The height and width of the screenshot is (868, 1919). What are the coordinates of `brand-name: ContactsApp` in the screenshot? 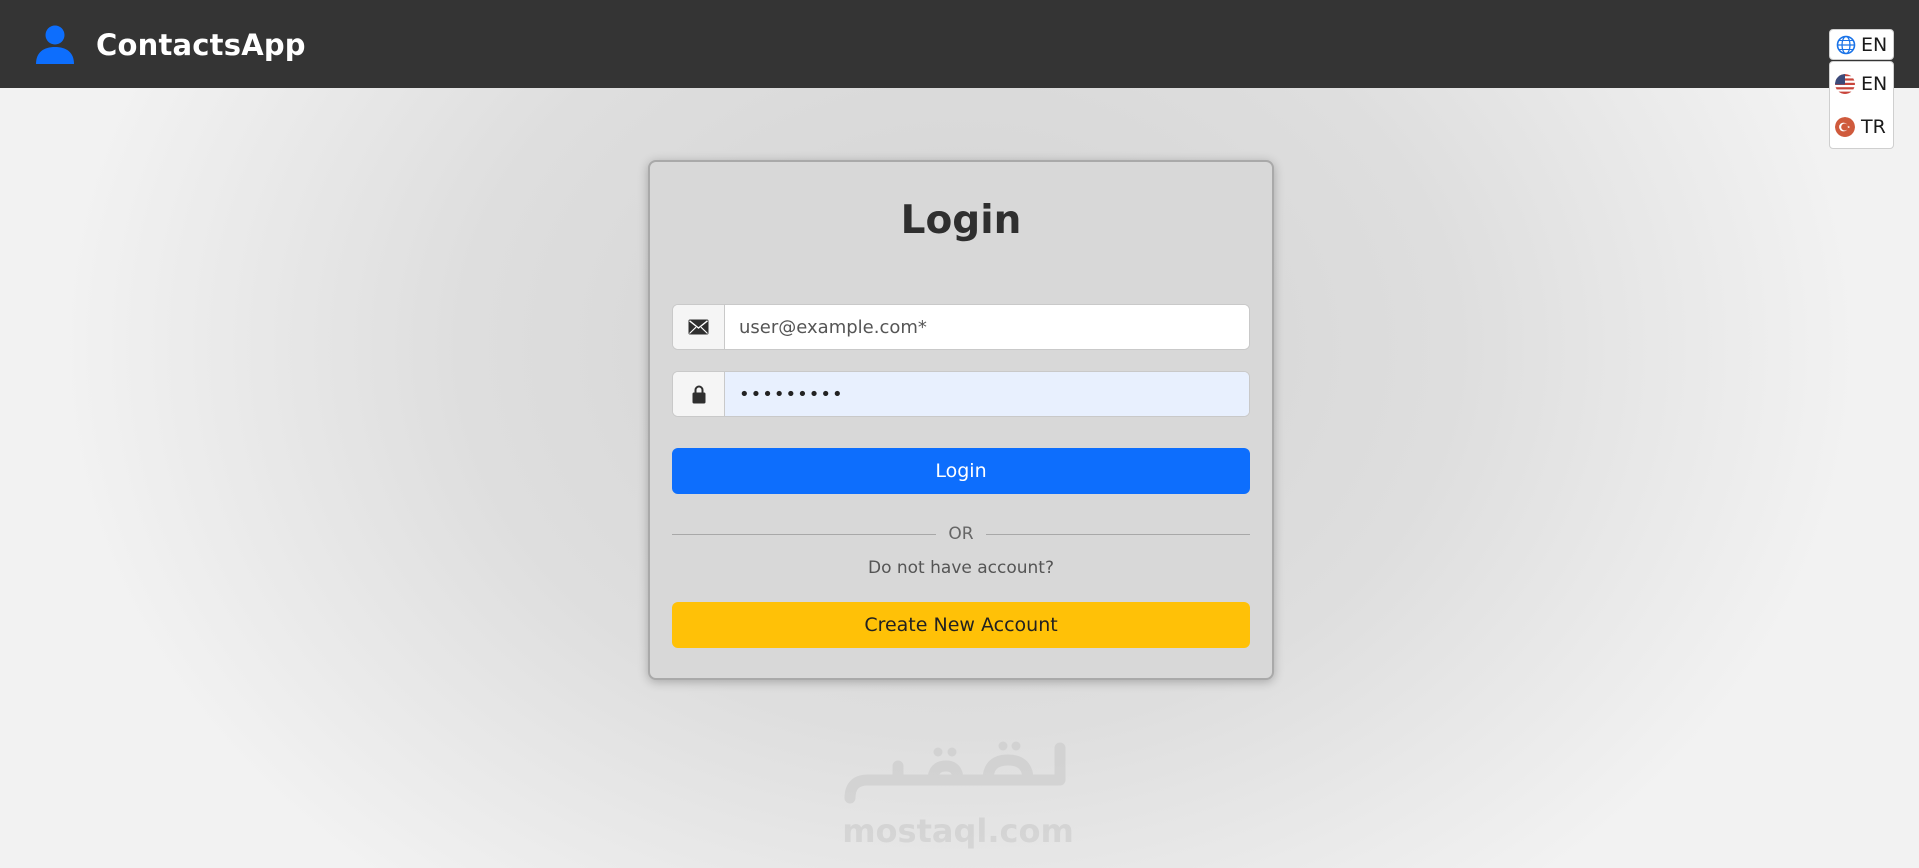 It's located at (201, 45).